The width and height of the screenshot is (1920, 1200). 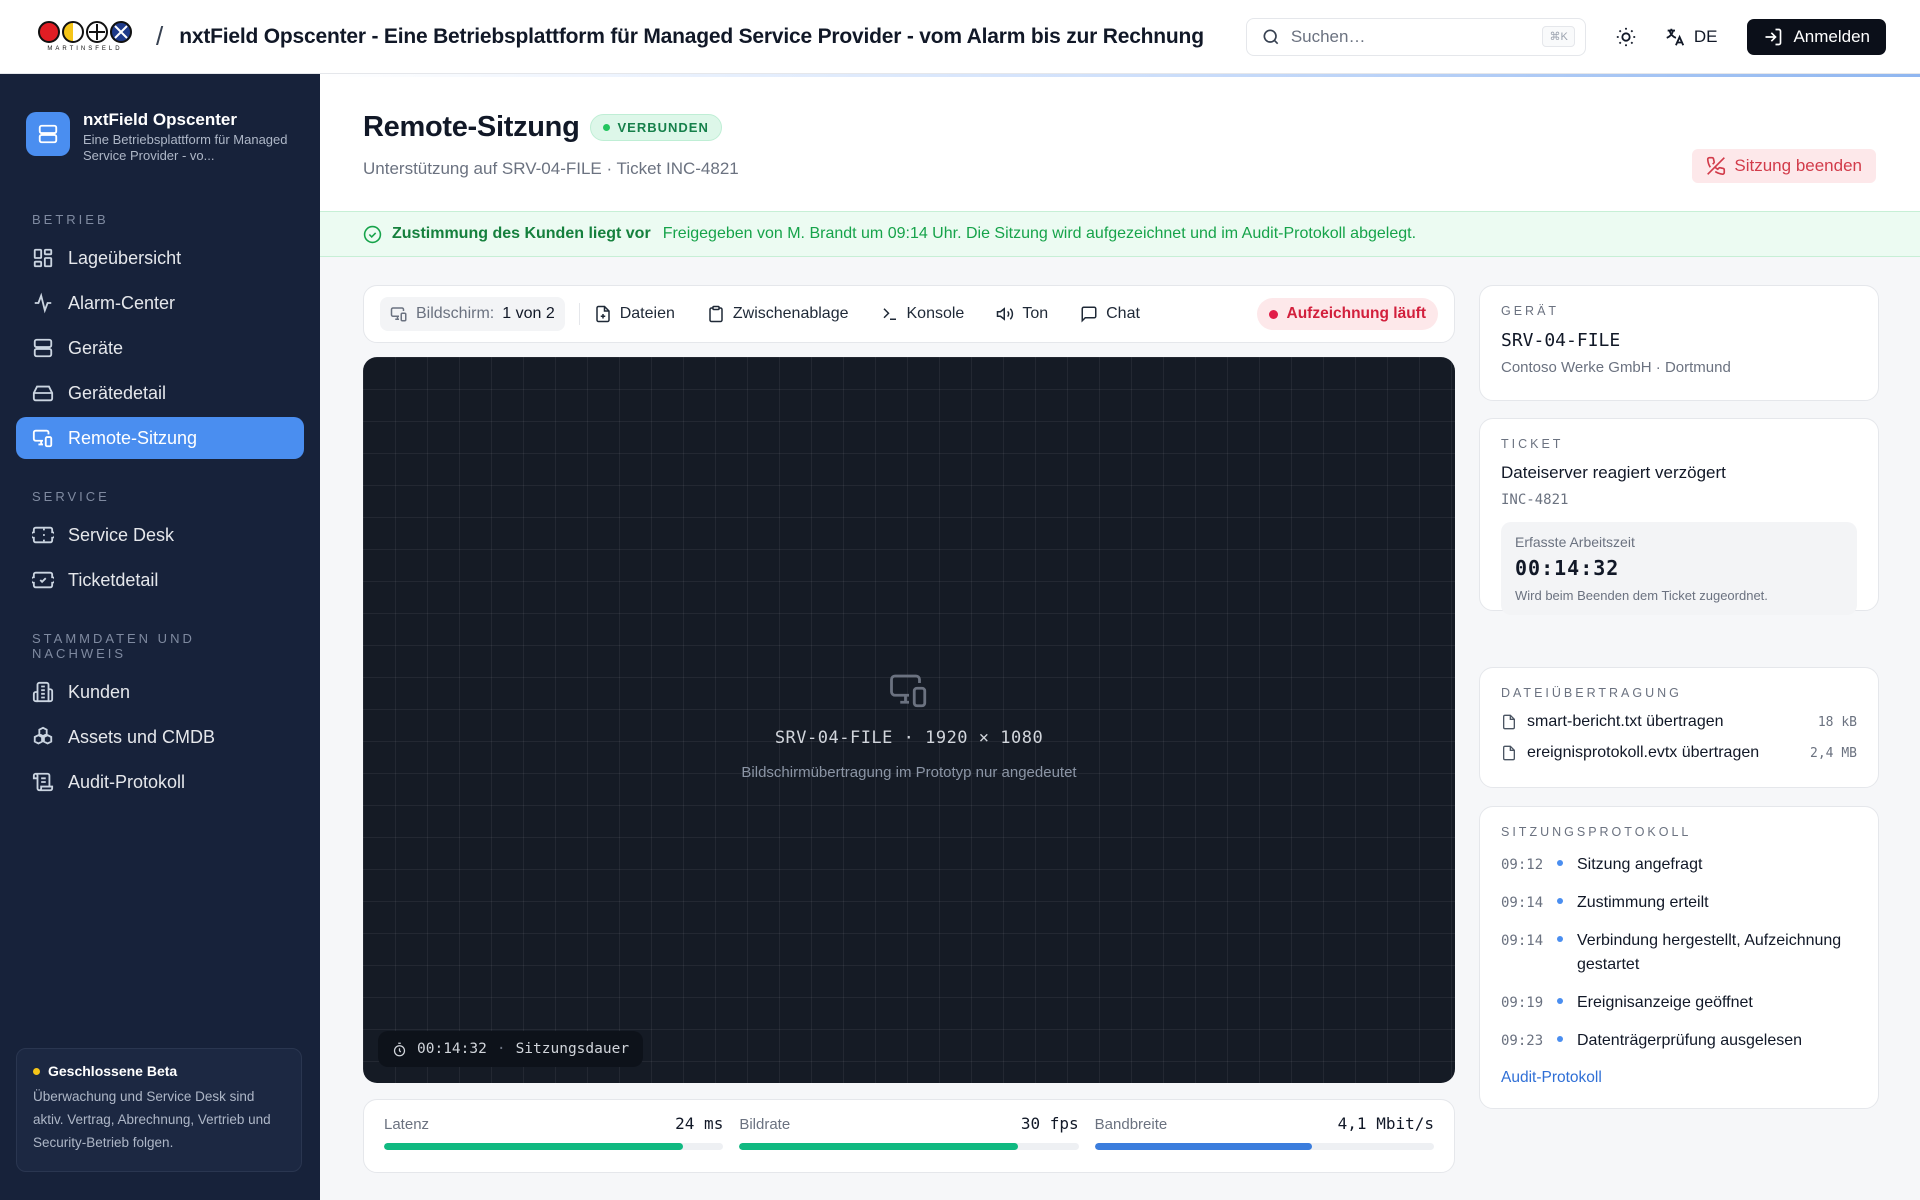 I want to click on file-transfer-row: ereignisprotokoll.evtx übertragen 2,4 MB, so click(x=1679, y=753).